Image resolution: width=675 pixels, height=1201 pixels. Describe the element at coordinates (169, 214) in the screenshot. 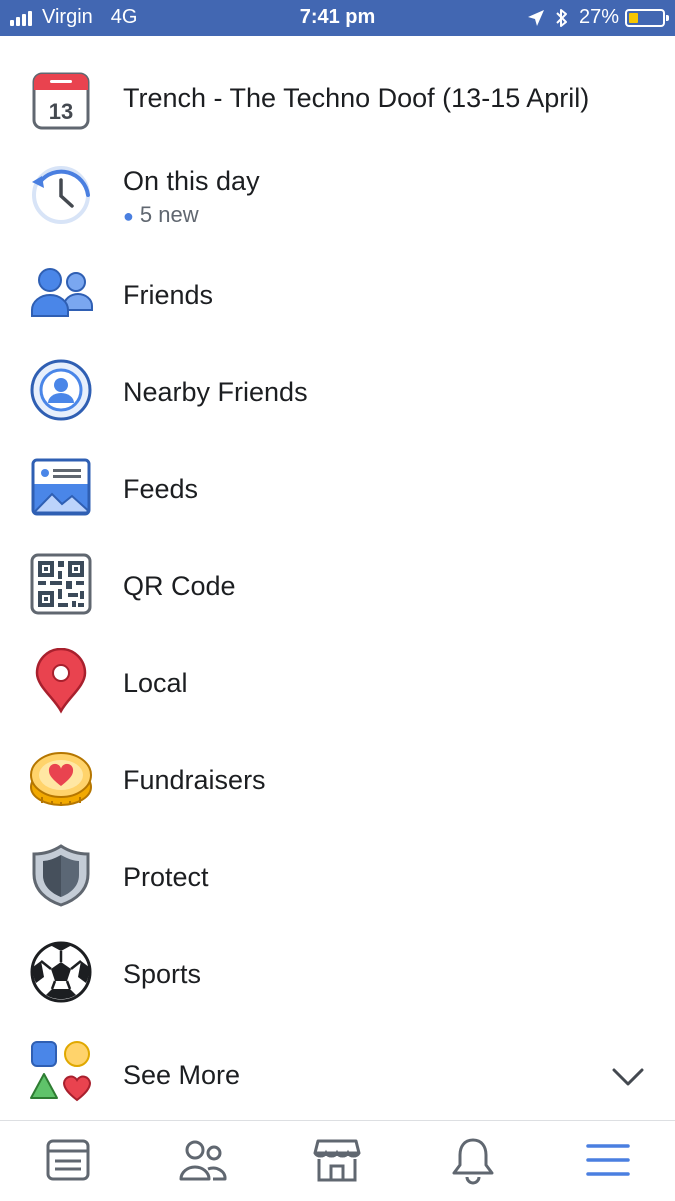

I see `new-count-text: 5 new` at that location.